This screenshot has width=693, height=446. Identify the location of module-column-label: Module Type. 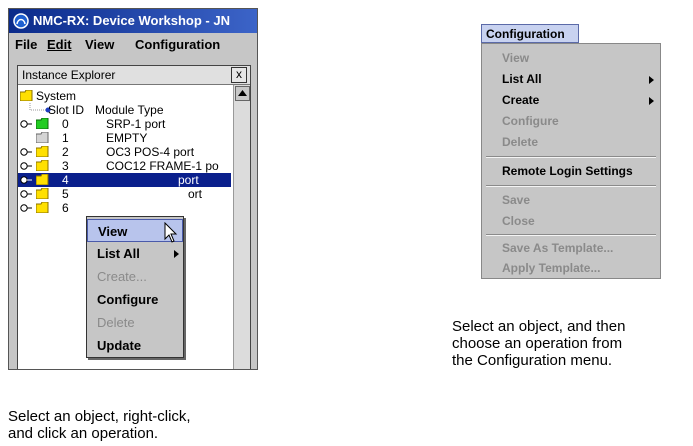
(129, 110).